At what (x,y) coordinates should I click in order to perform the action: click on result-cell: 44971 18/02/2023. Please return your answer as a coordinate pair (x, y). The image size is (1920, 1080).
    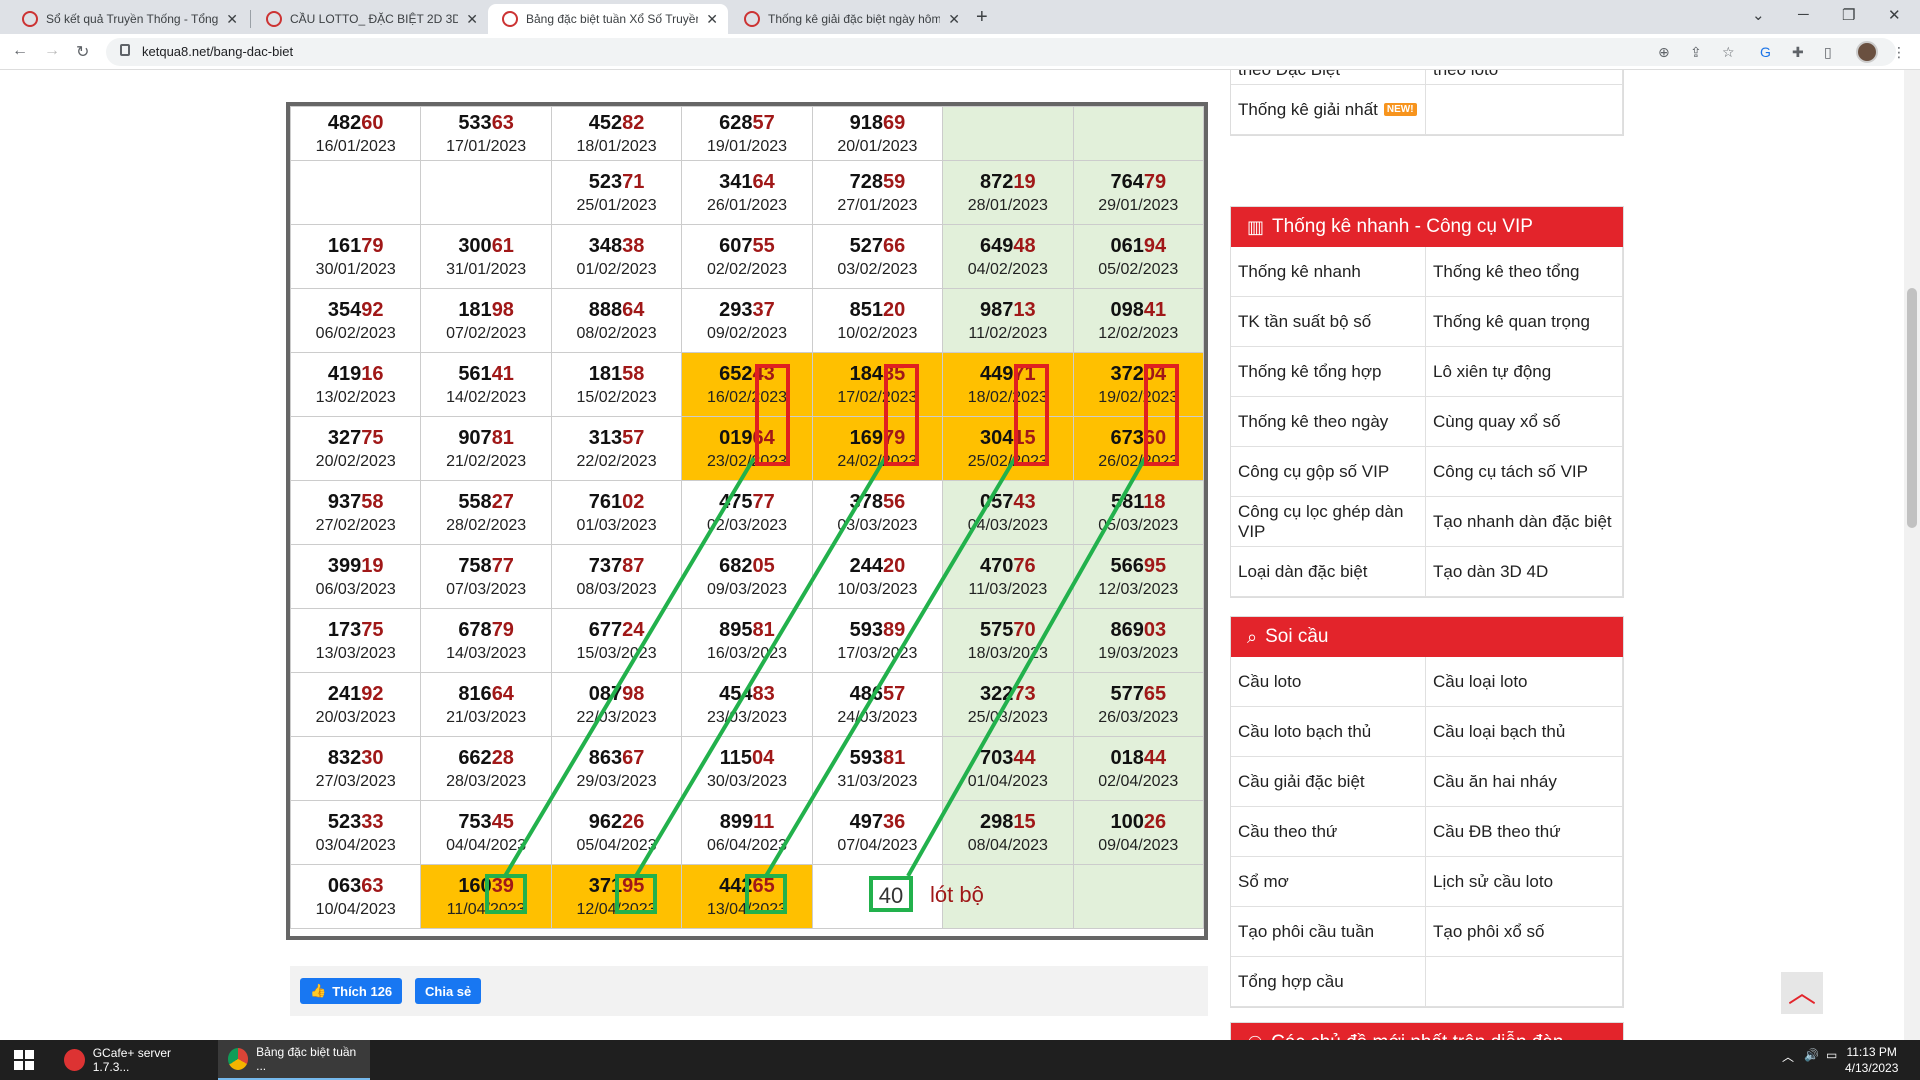
    Looking at the image, I should click on (1008, 384).